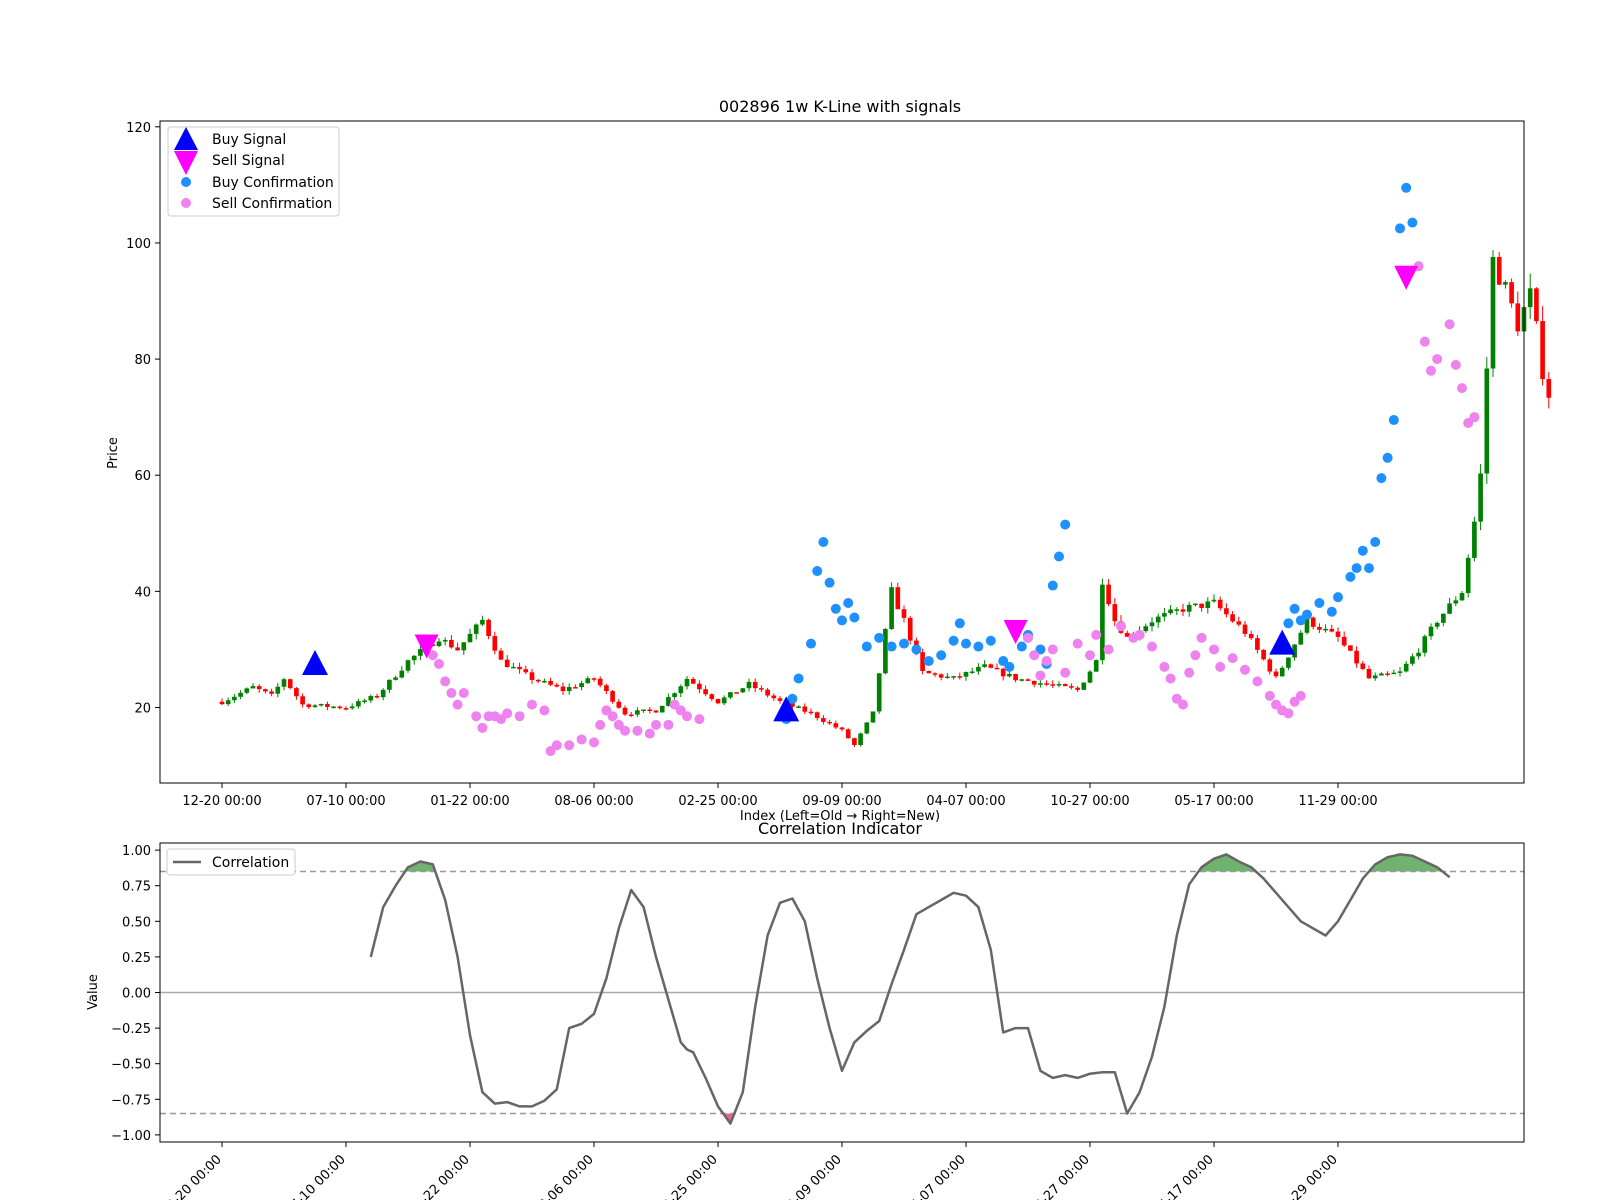 Image resolution: width=1600 pixels, height=1200 pixels. I want to click on kline-xtick-label: 12-20 00:00, so click(221, 801).